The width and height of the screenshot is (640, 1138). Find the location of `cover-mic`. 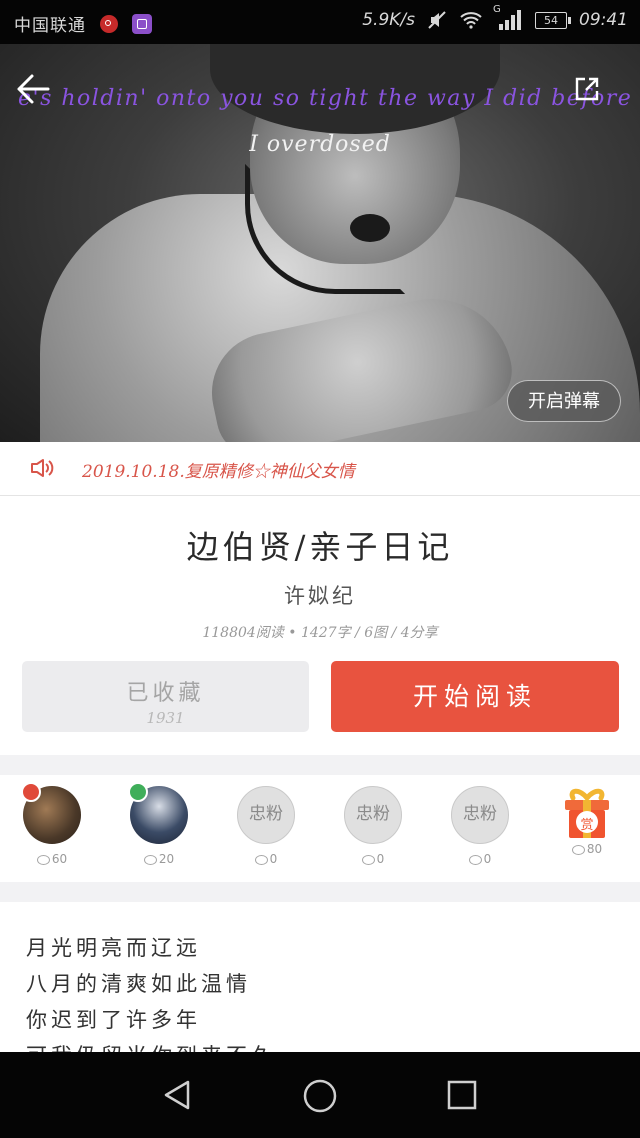

cover-mic is located at coordinates (370, 228).